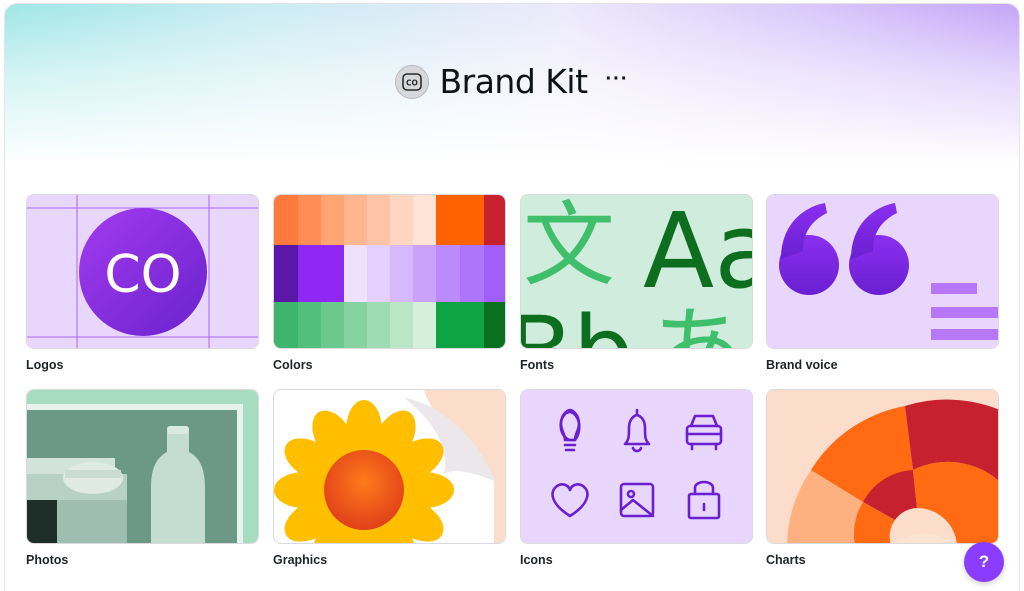  I want to click on more-options-button: ···, so click(617, 79).